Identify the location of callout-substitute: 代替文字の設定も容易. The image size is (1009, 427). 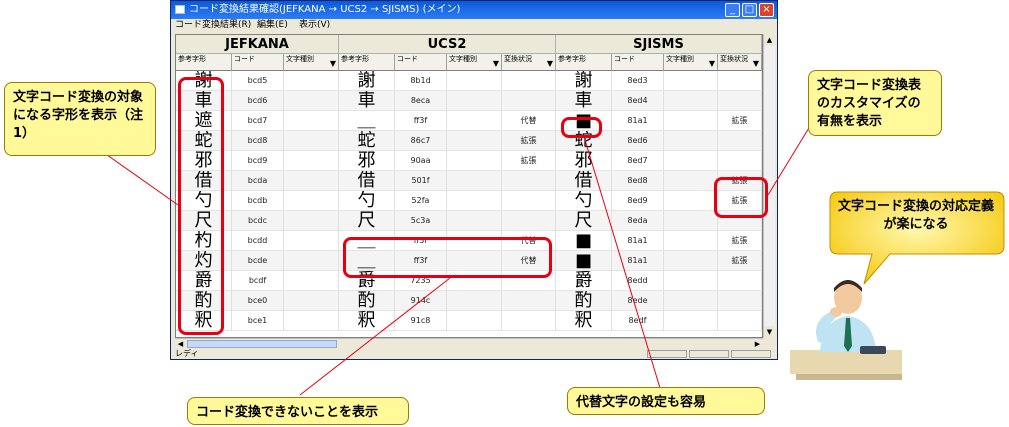
(666, 401).